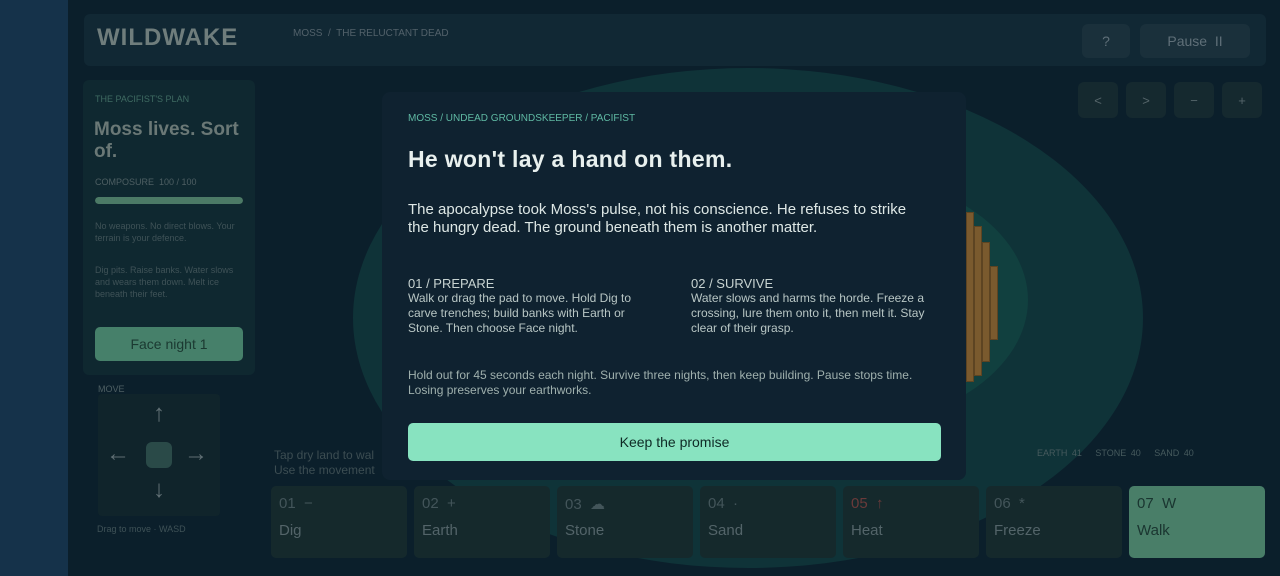  Describe the element at coordinates (439, 503) in the screenshot. I see `tool-key: 02 +` at that location.